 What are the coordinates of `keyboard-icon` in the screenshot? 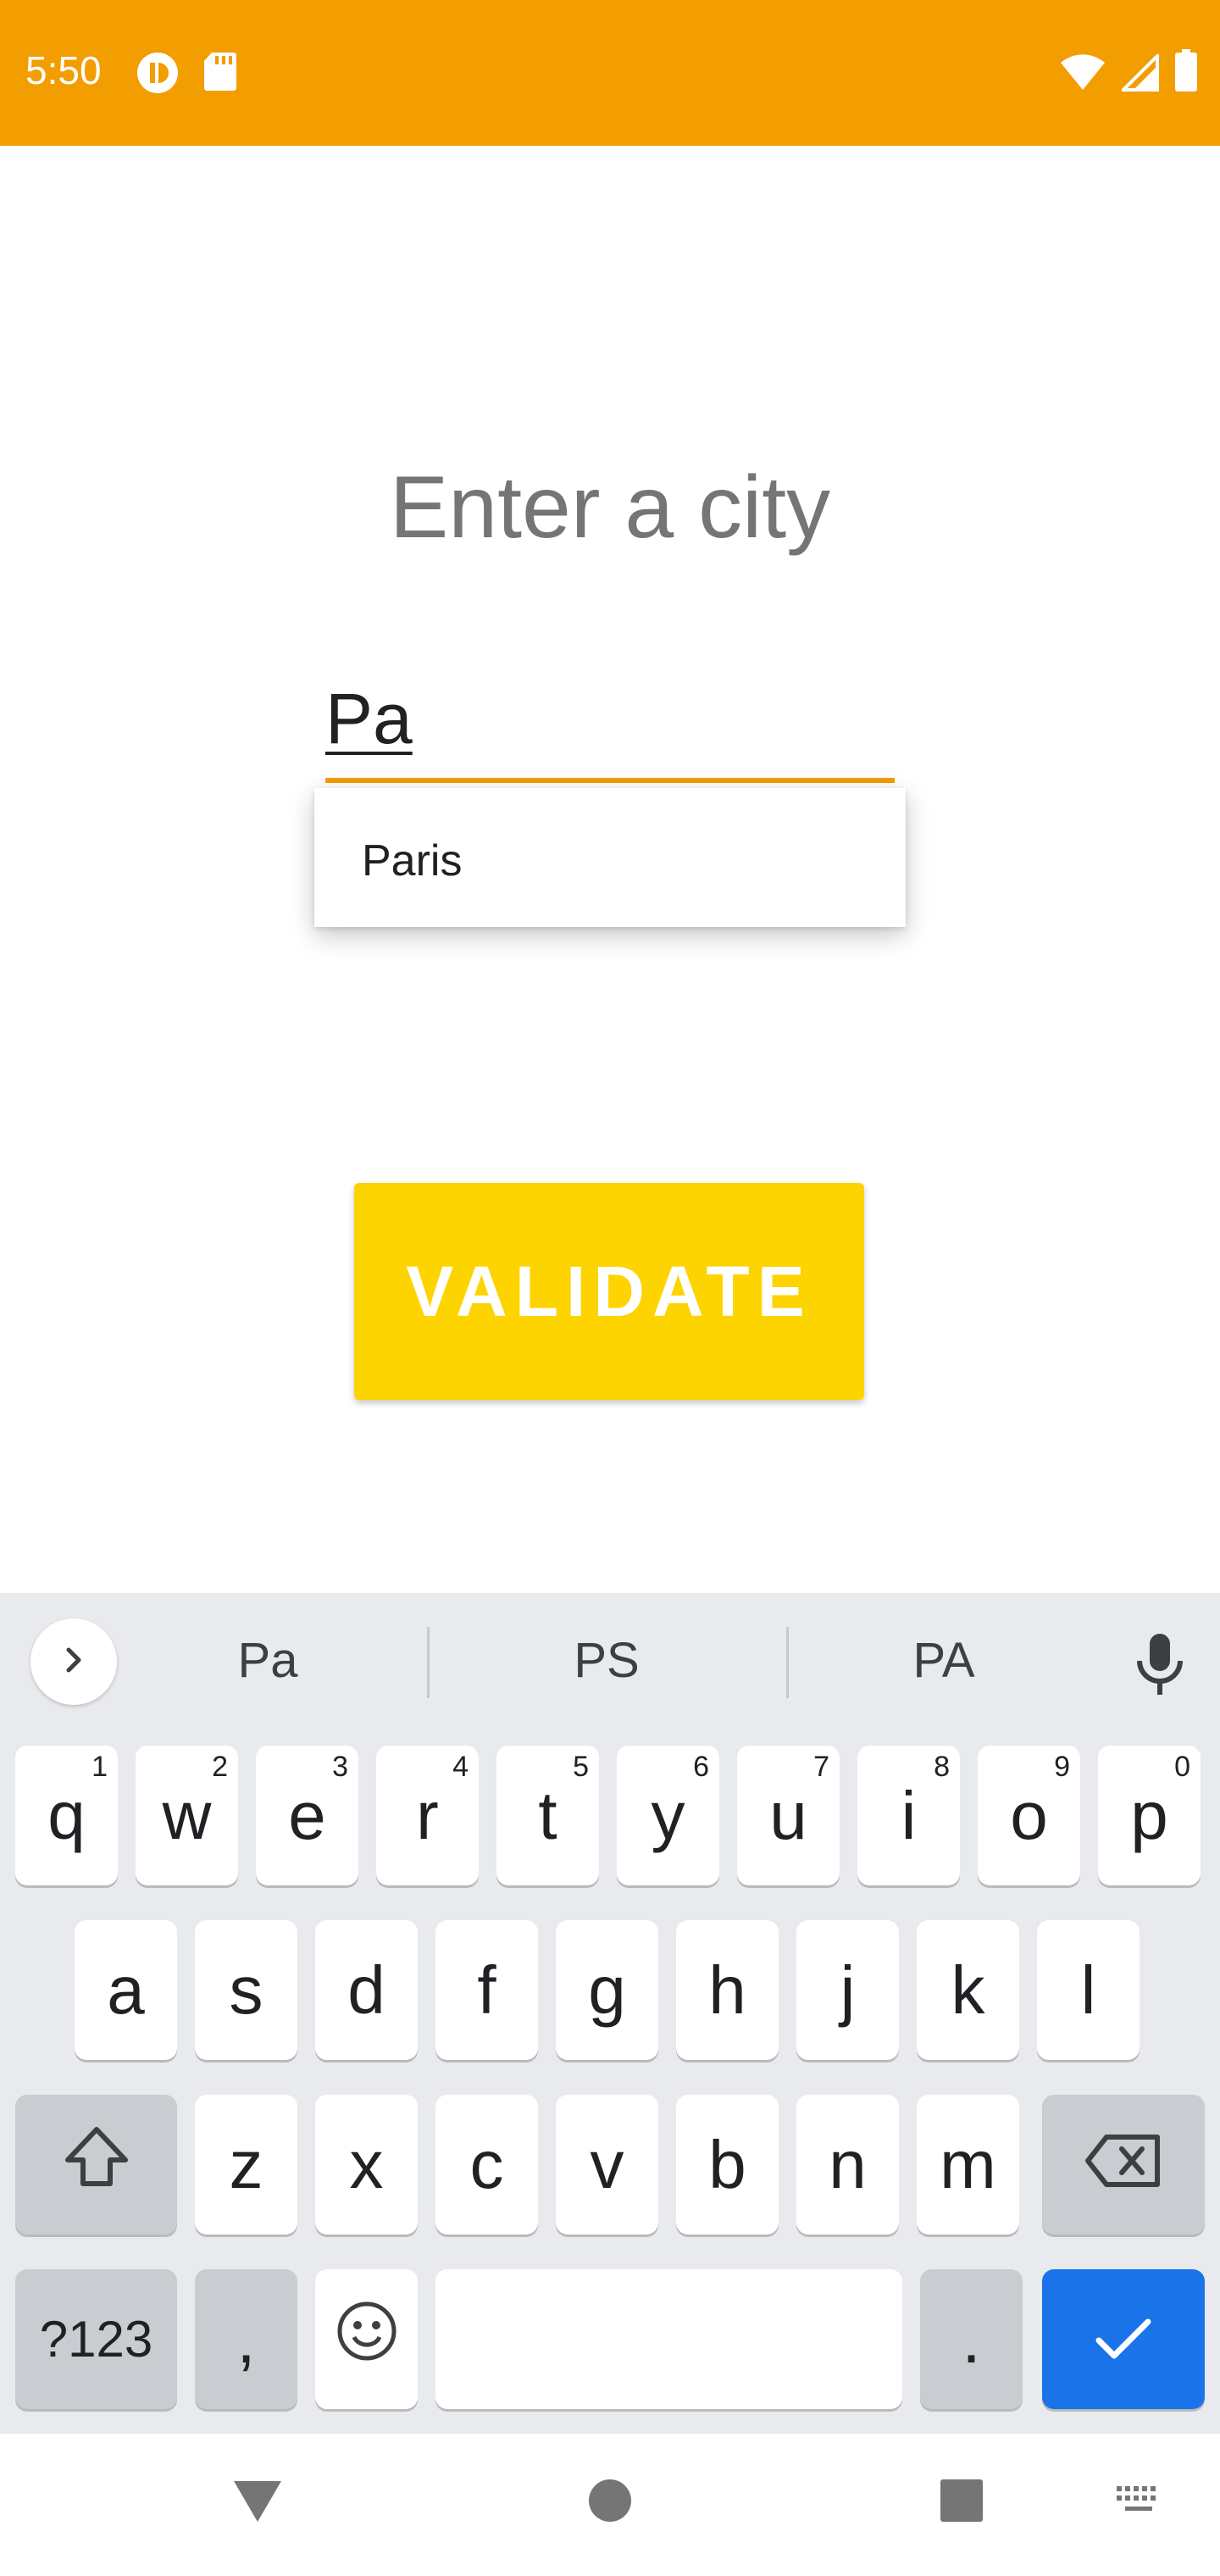 It's located at (1138, 2503).